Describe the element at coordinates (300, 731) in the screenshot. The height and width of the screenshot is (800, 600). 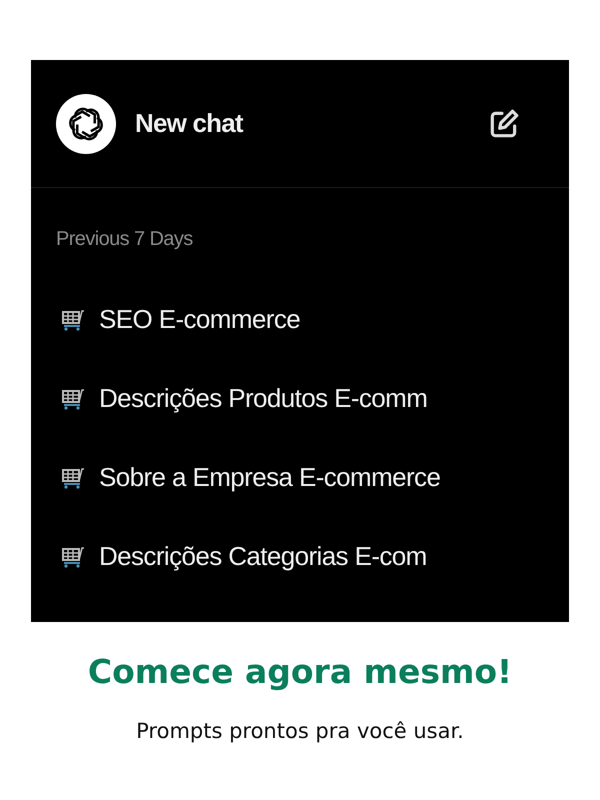
I see `subtitle: Prompts prontos pra você usar.` at that location.